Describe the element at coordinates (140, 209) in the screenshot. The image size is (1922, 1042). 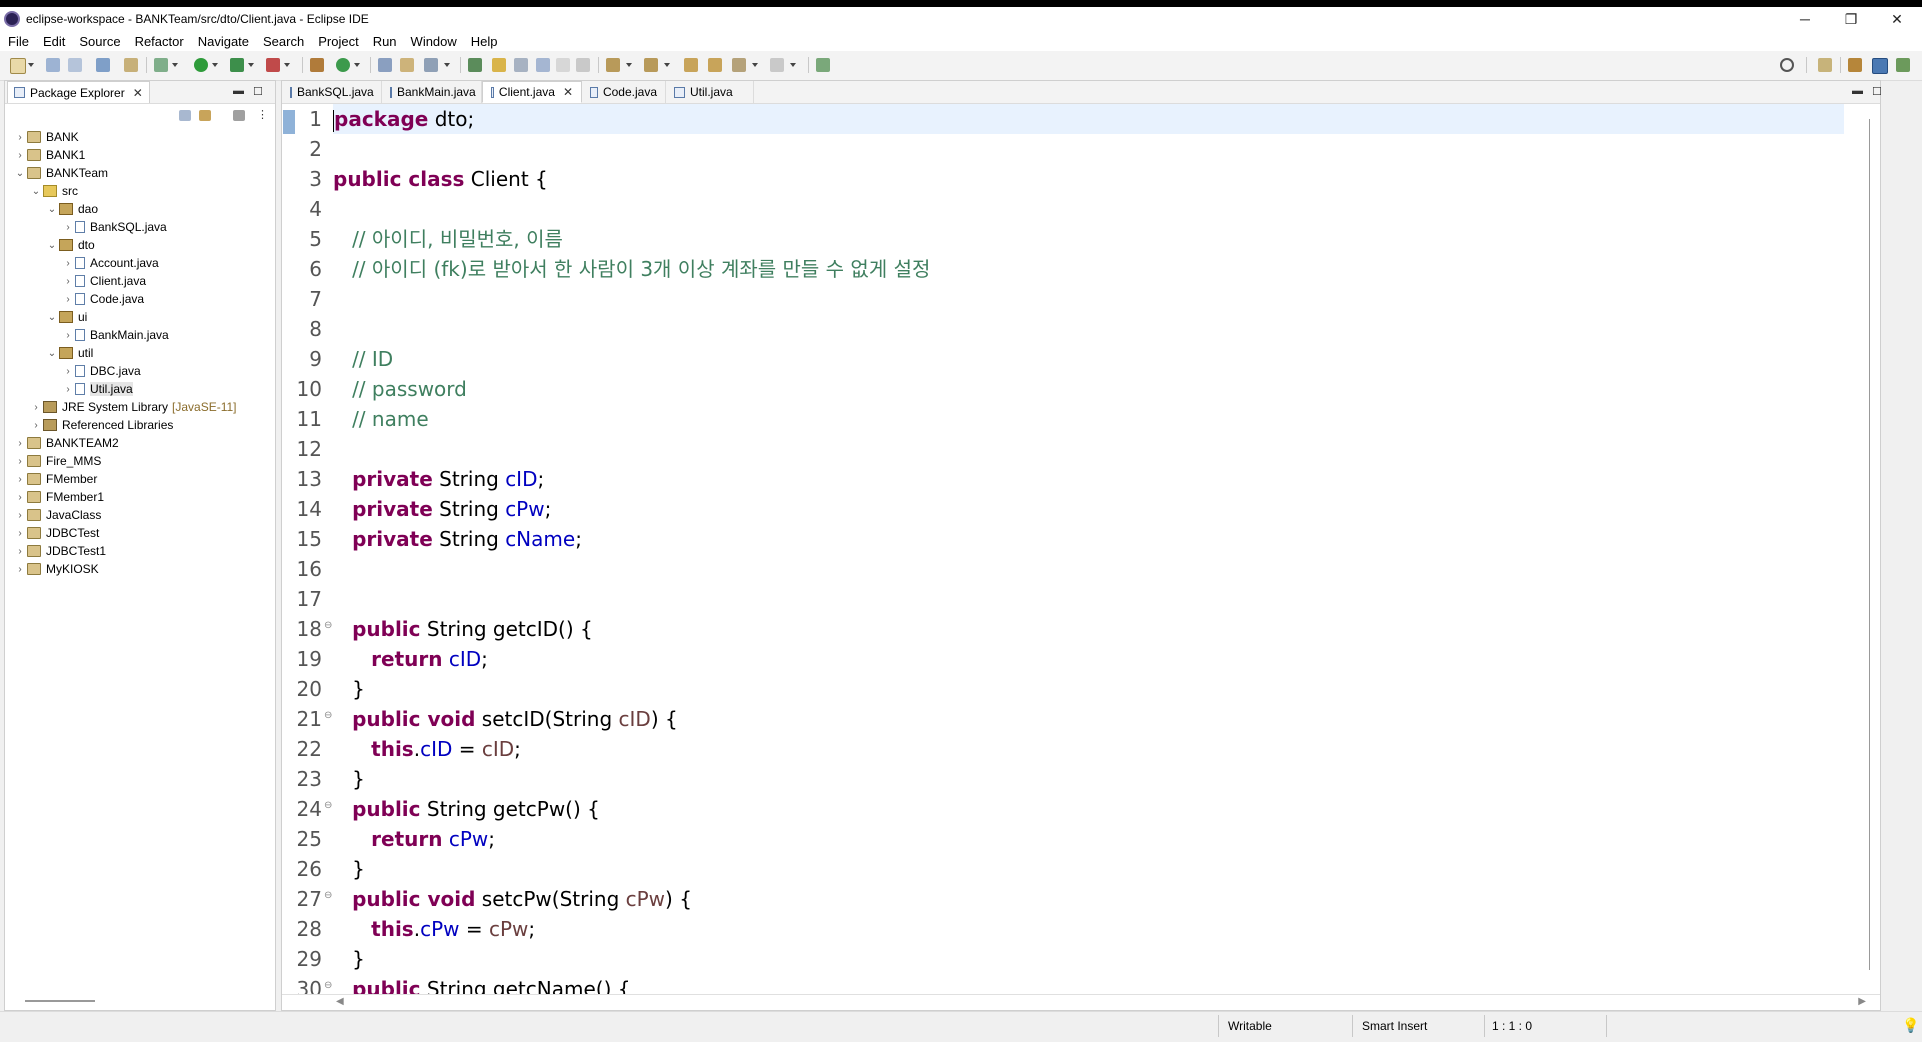
I see `tree-item: ⌄ dao` at that location.